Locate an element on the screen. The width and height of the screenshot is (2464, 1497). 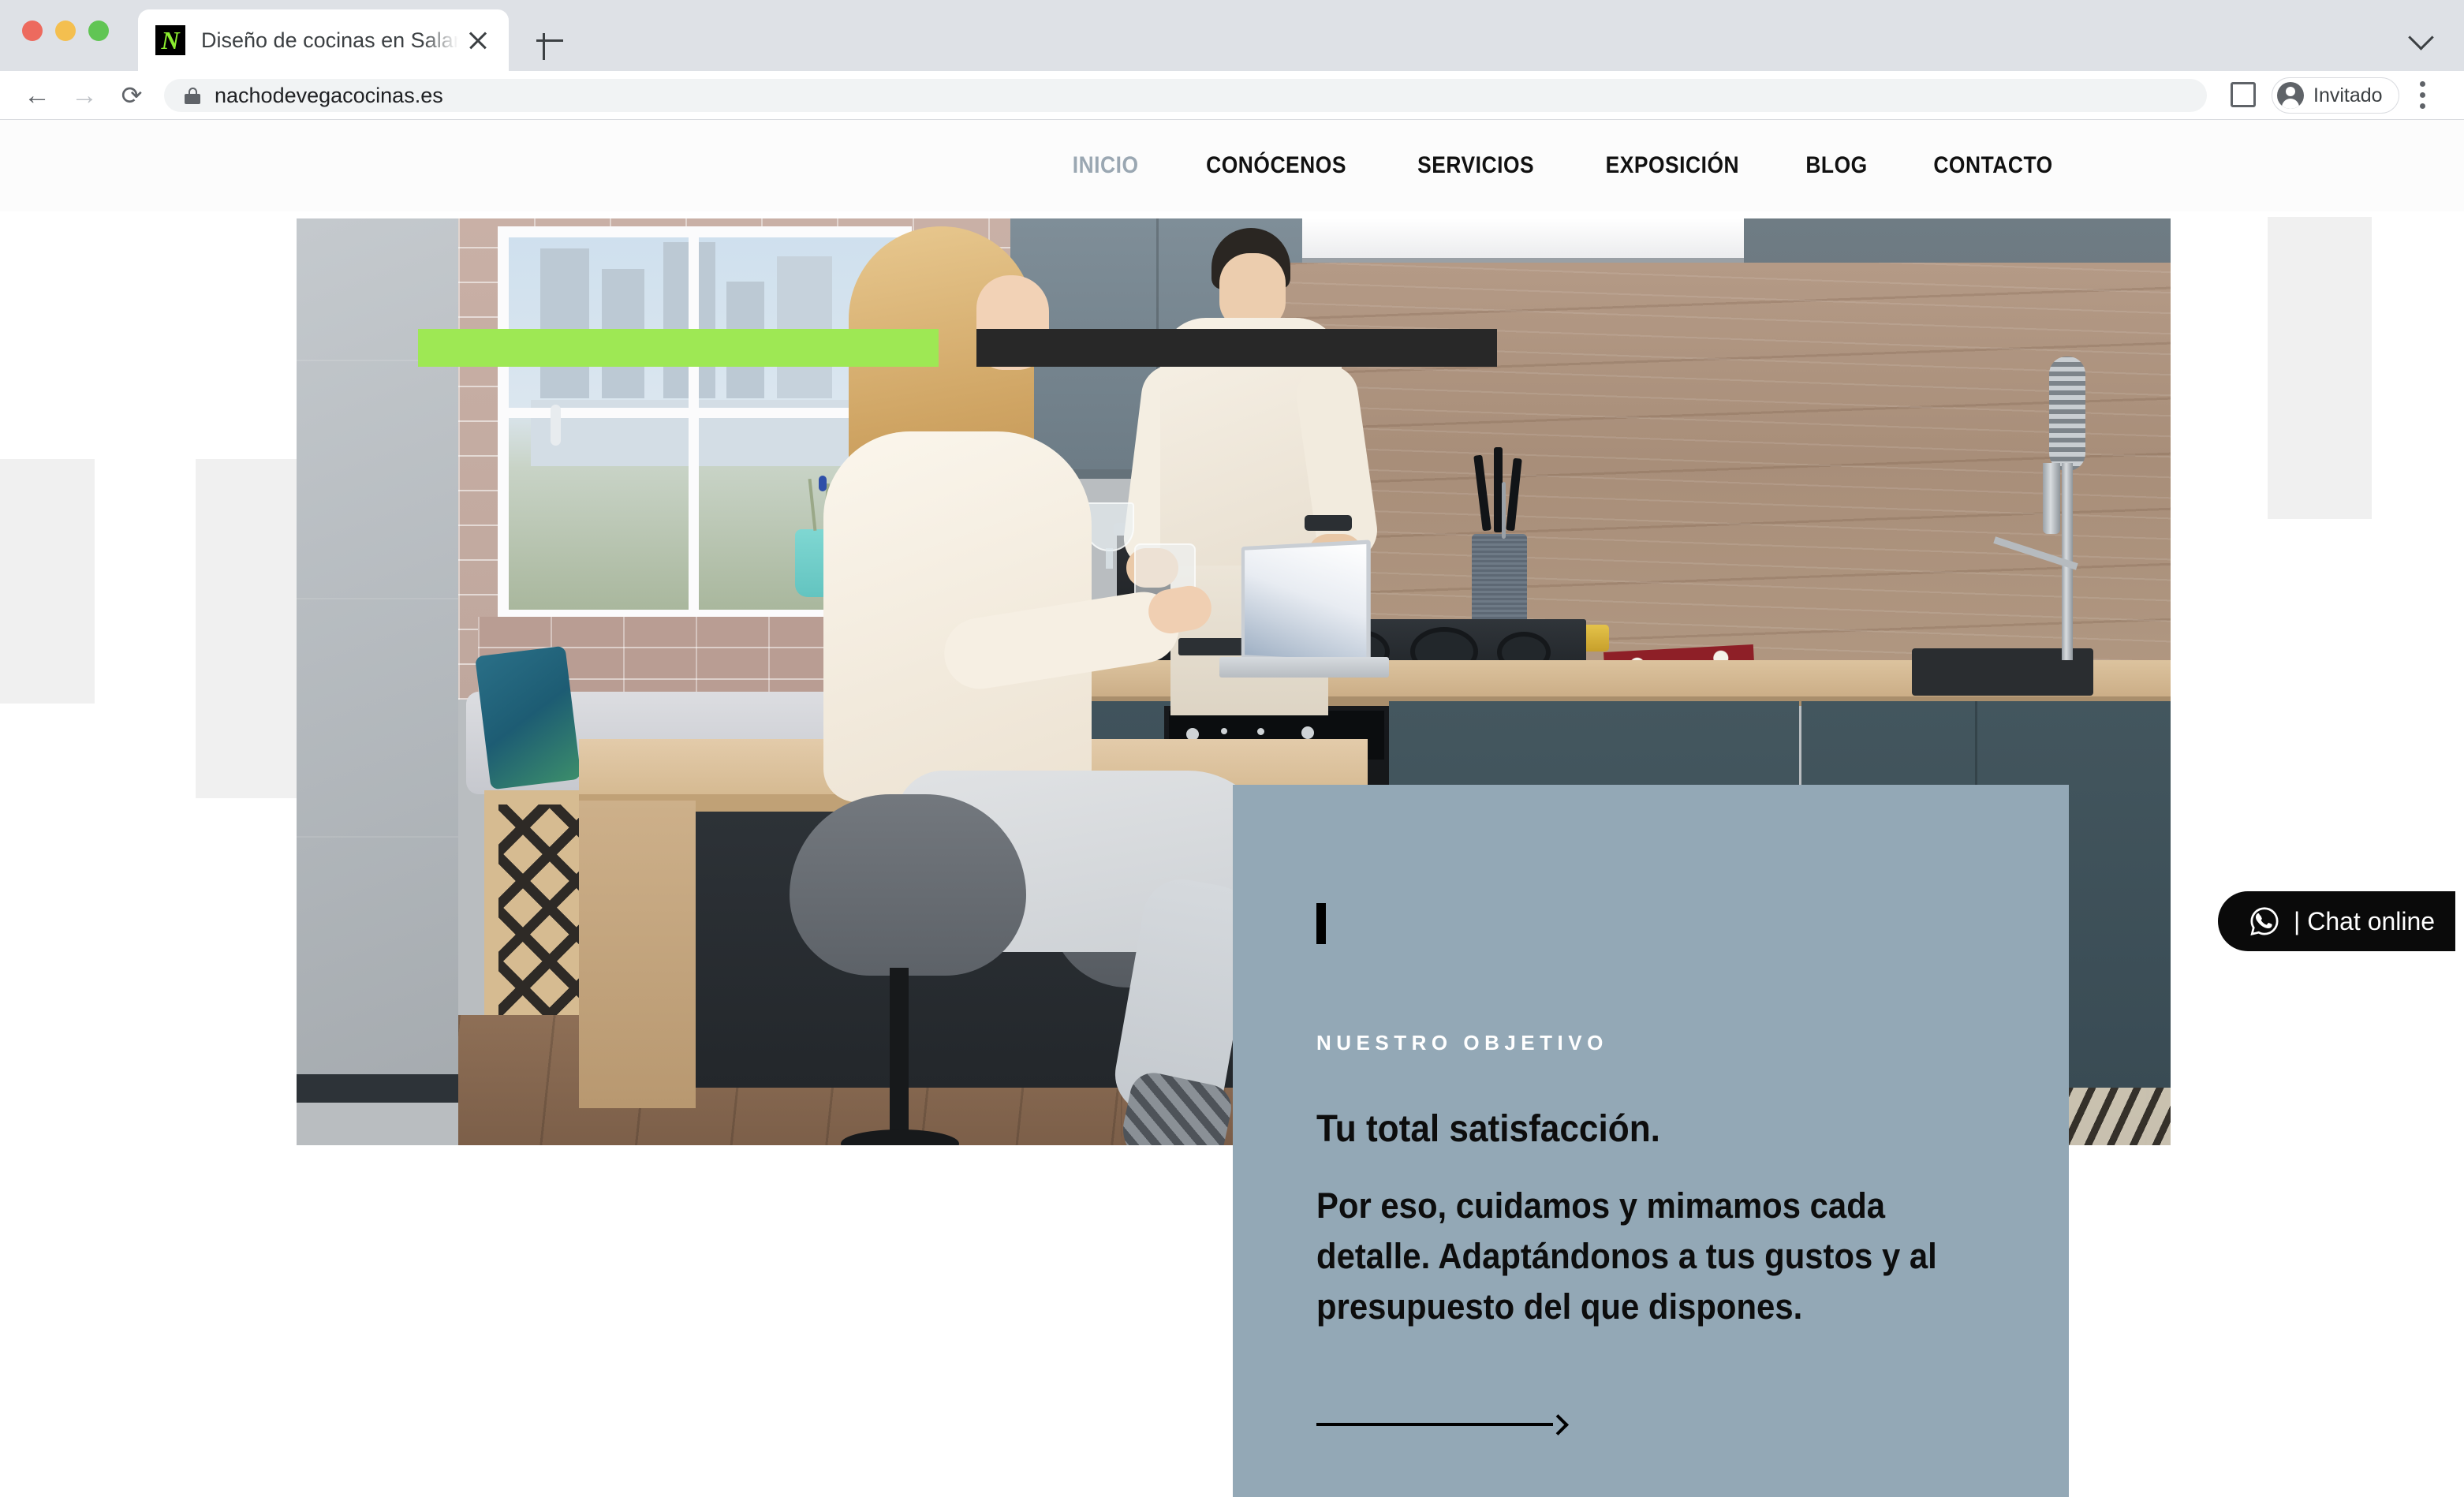
profile-button: Invitado is located at coordinates (2335, 95).